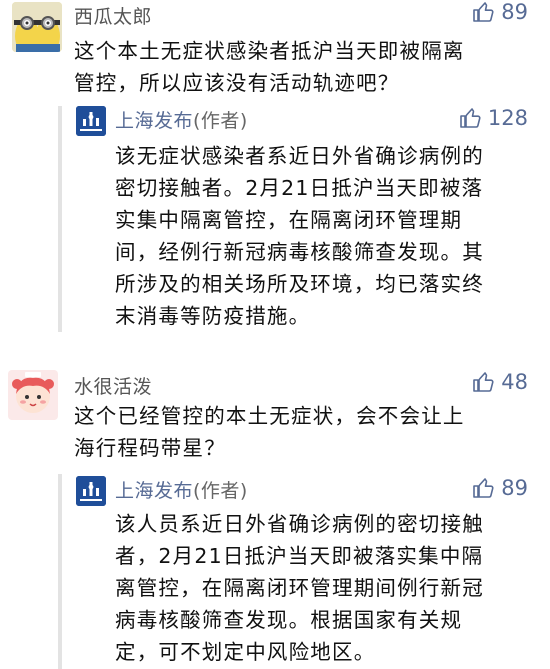 The height and width of the screenshot is (669, 550). Describe the element at coordinates (309, 67) in the screenshot. I see `comment-text: 这个本土无症状感染者抵沪当天即被隔离 管控，所以应该没有活动轨迹吧？` at that location.